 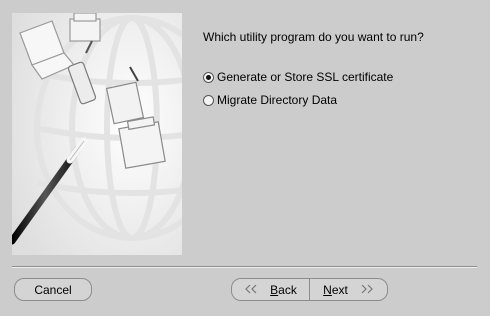 I want to click on radio-generate-ssl, so click(x=208, y=77).